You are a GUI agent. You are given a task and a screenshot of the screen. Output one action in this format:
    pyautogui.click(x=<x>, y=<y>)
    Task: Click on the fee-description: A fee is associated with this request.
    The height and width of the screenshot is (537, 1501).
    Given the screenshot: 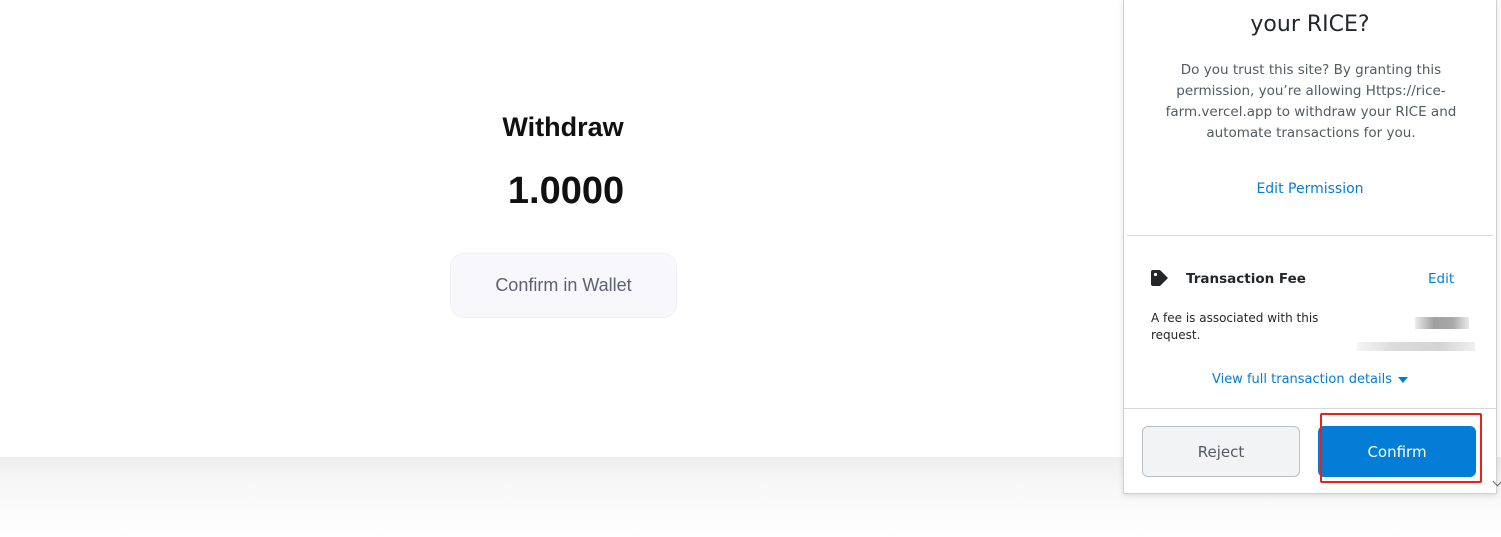 What is the action you would take?
    pyautogui.click(x=1235, y=326)
    